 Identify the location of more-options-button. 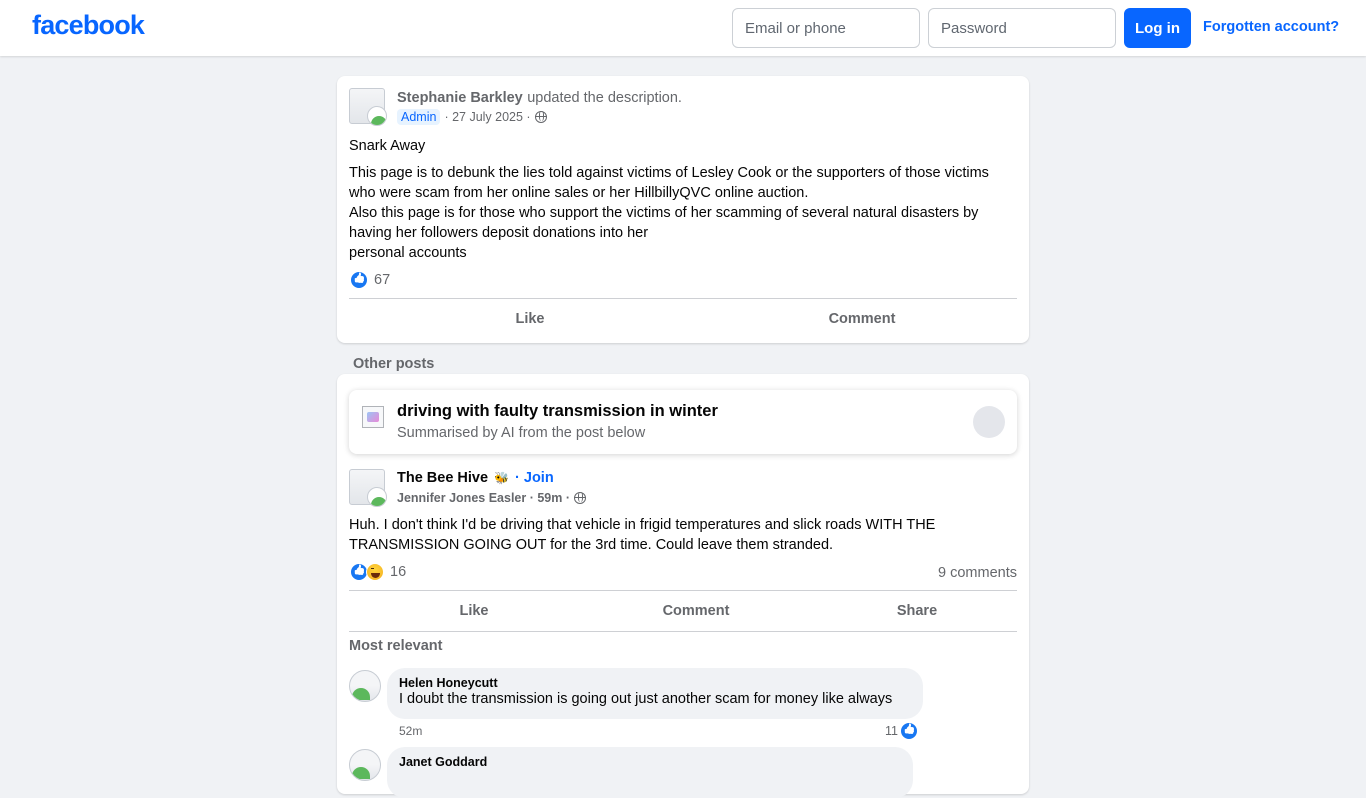
(989, 422).